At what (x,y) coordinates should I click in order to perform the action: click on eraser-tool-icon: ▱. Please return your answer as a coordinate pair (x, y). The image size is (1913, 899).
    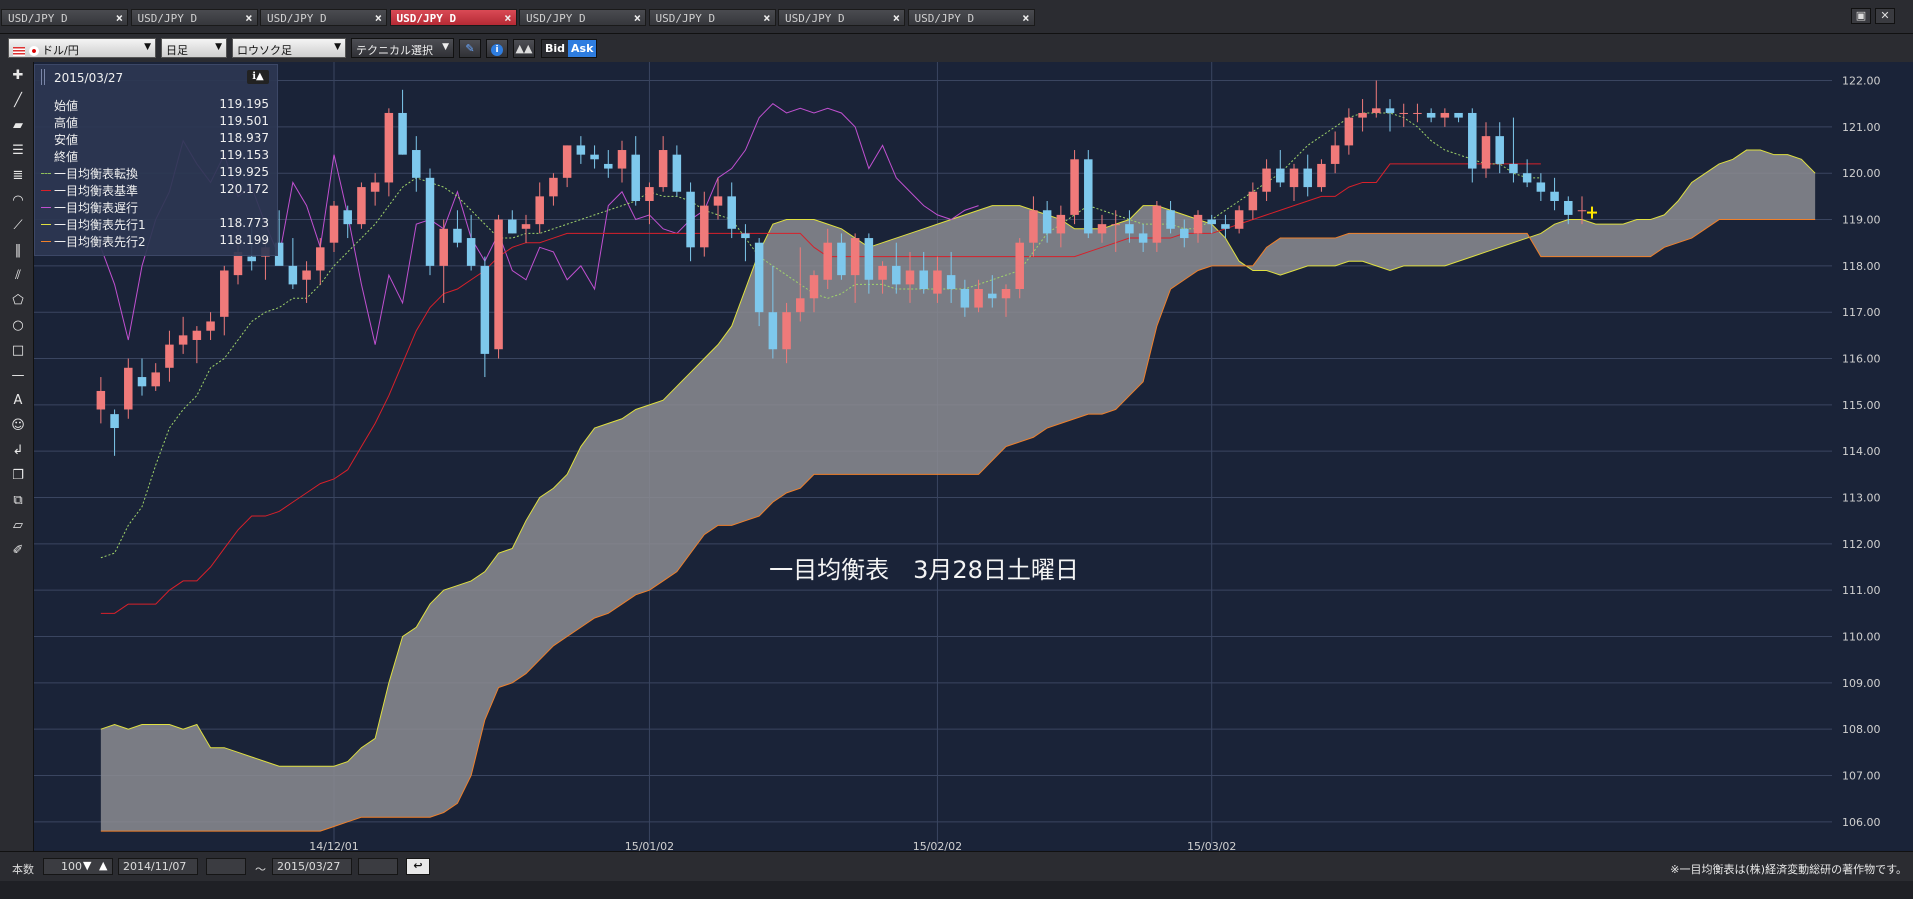
    Looking at the image, I should click on (18, 526).